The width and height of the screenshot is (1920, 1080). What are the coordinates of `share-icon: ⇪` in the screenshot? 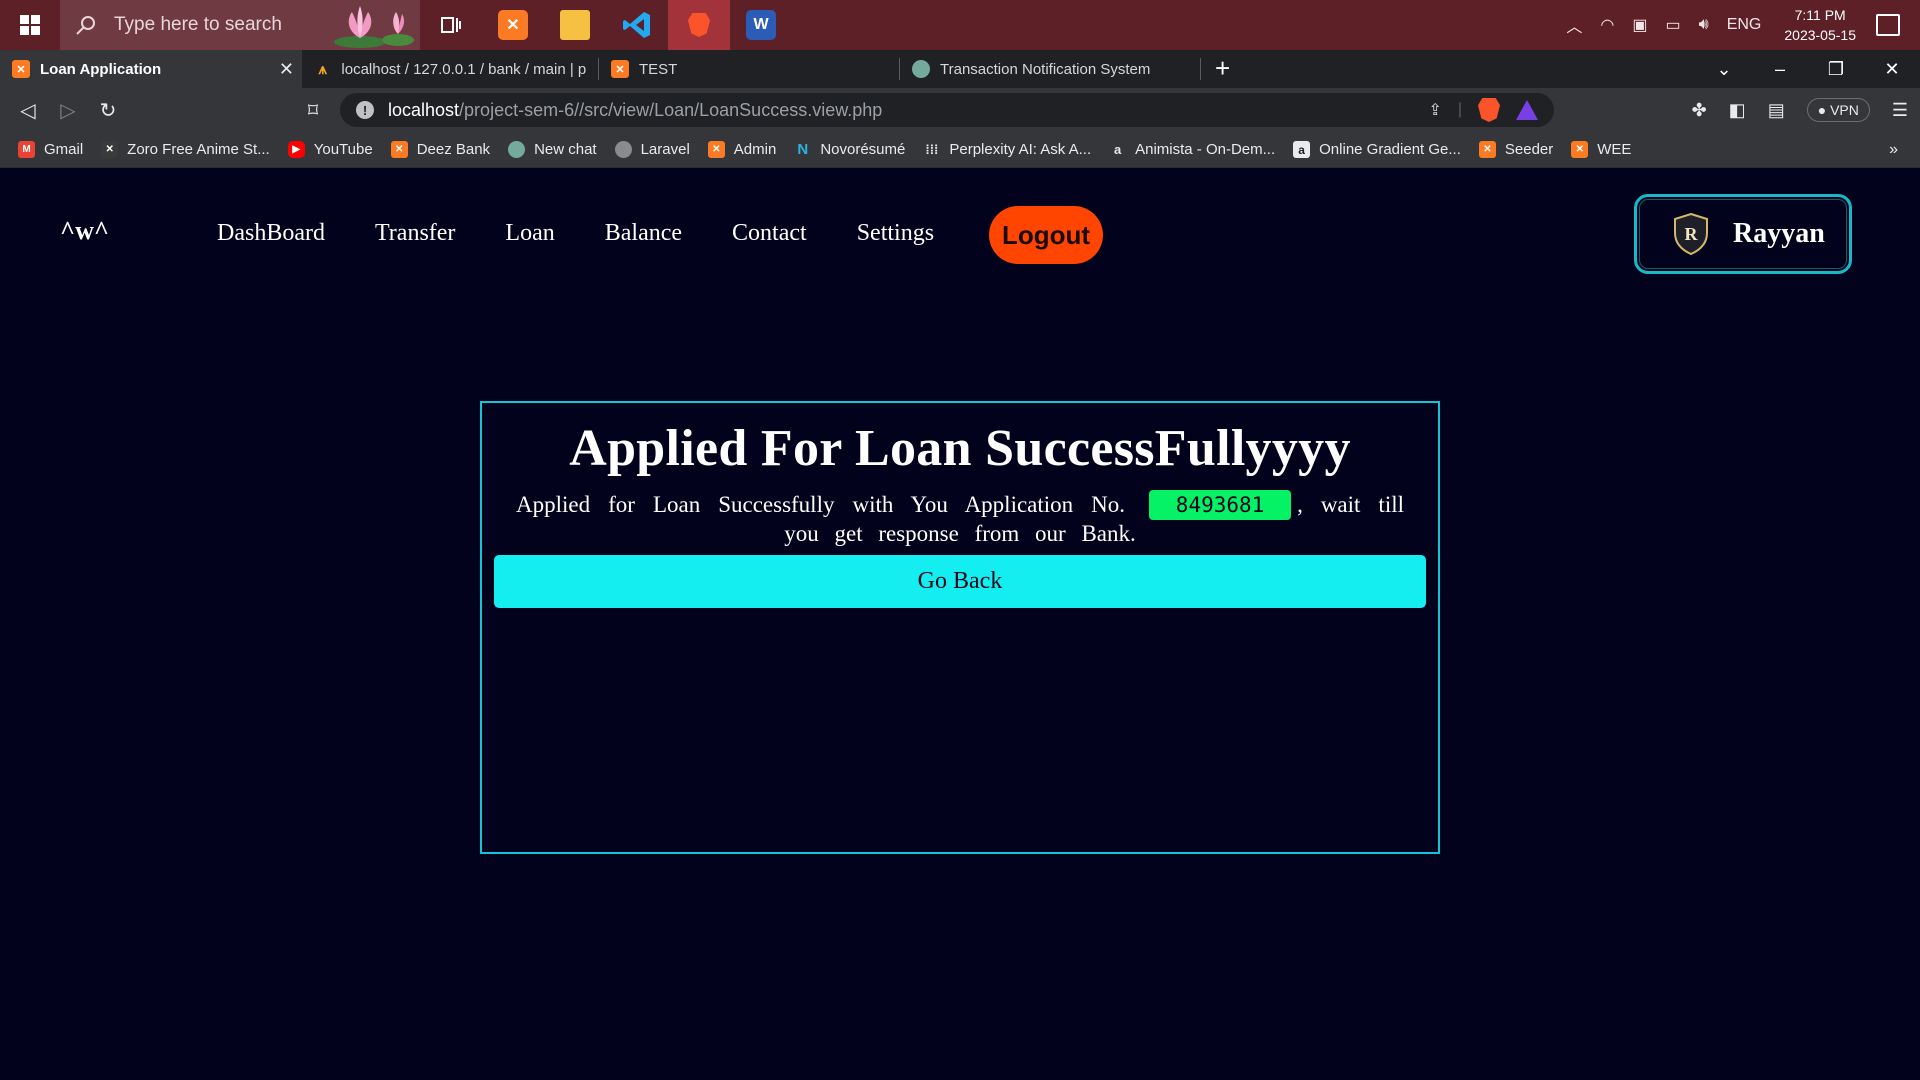 It's located at (1434, 110).